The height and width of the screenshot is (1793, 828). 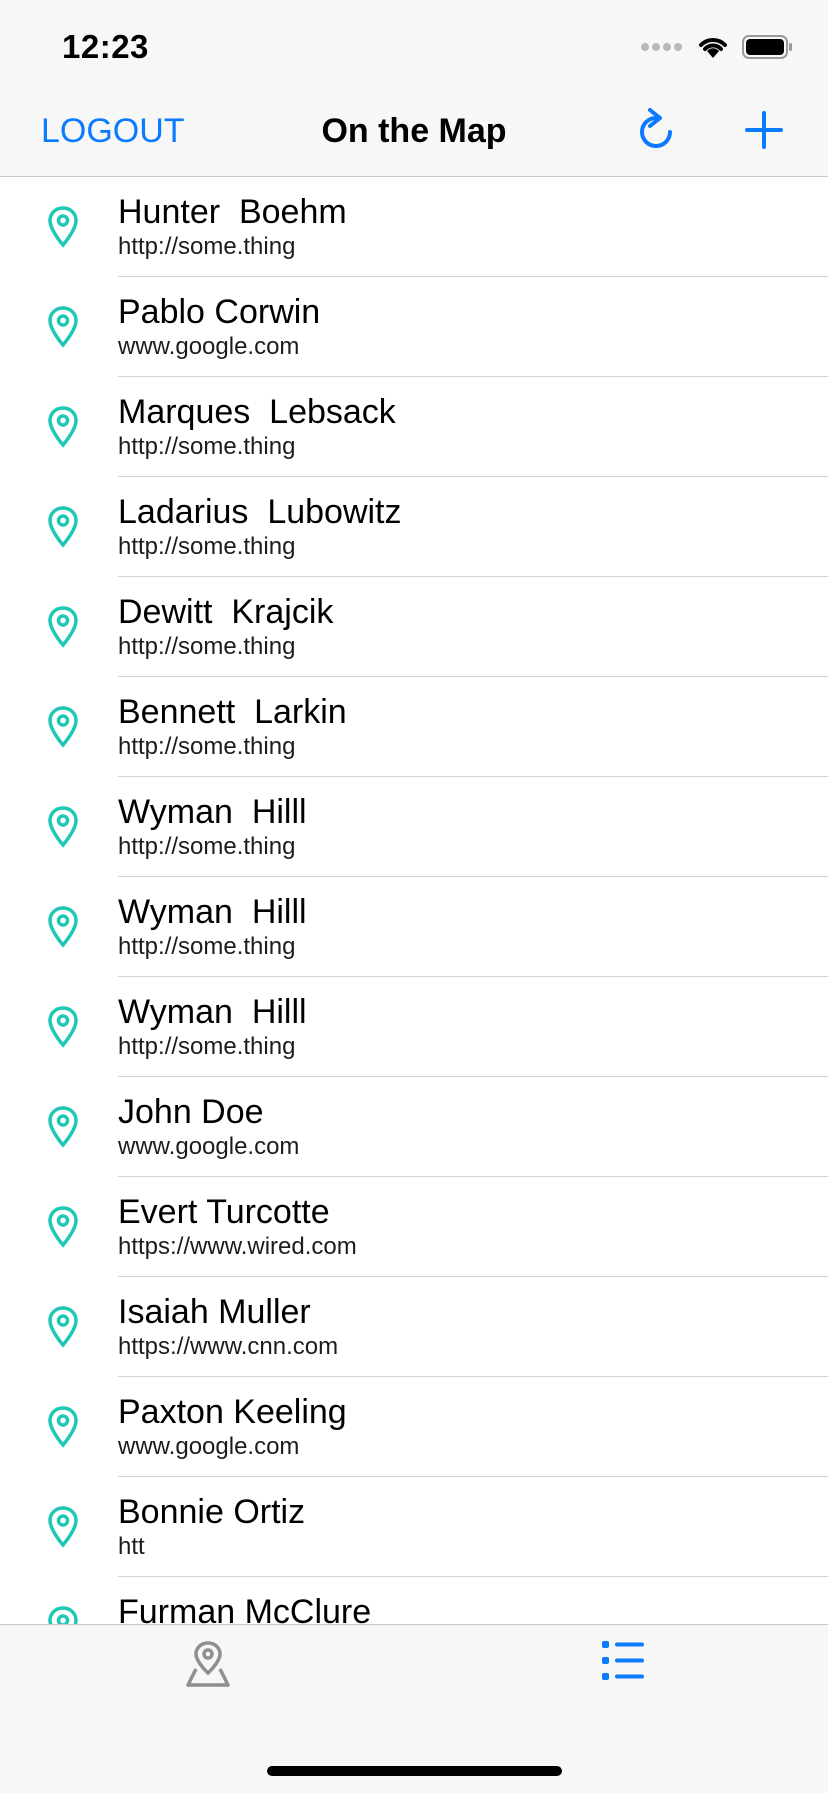 What do you see at coordinates (656, 130) in the screenshot?
I see `refresh-icon` at bounding box center [656, 130].